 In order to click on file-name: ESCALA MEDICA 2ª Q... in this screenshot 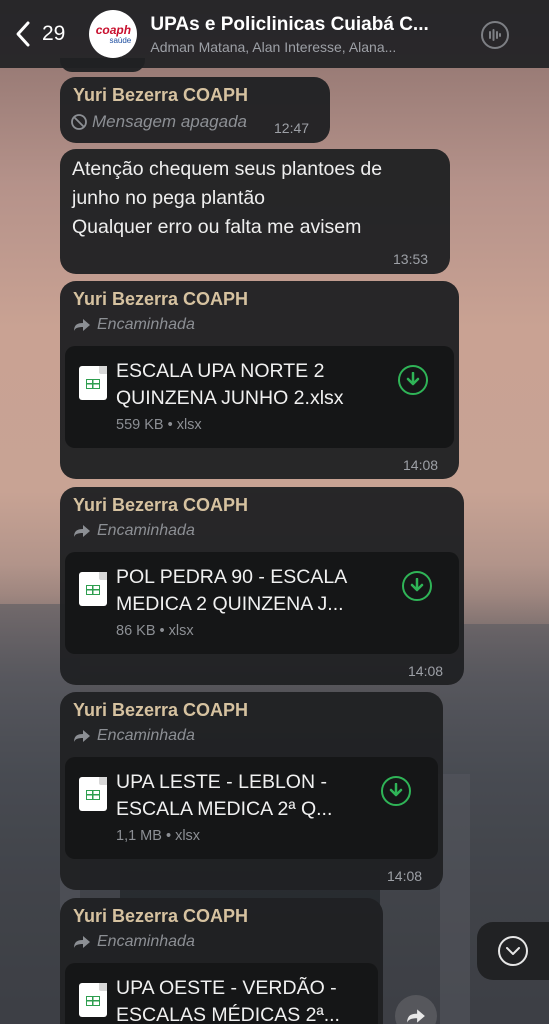, I will do `click(224, 809)`.